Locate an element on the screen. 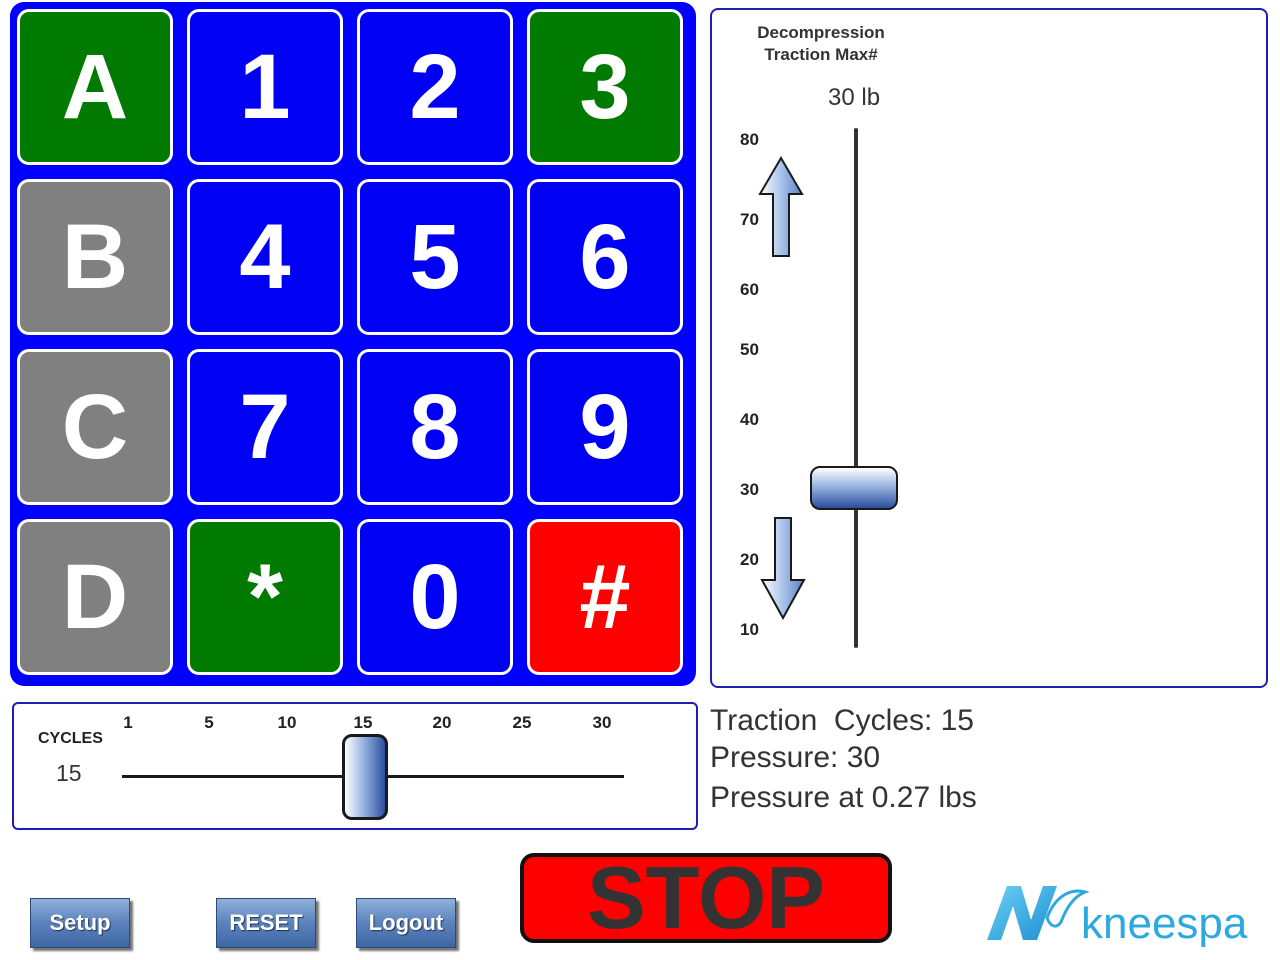 The height and width of the screenshot is (960, 1280). v-tick-80: 80 is located at coordinates (749, 139).